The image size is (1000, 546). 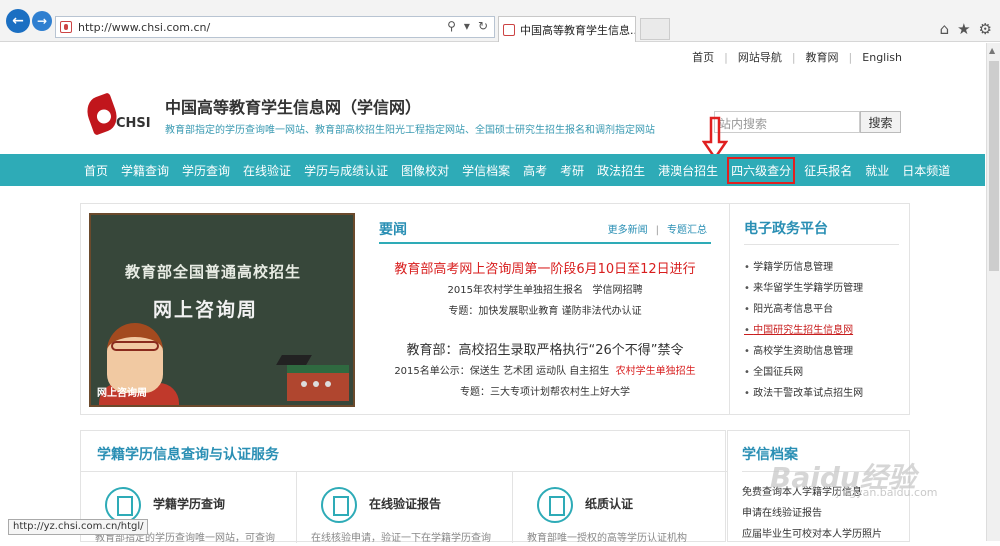 What do you see at coordinates (401, 538) in the screenshot?
I see `service-desc: 在线核验申请，验证一下在学籍学历查询` at bounding box center [401, 538].